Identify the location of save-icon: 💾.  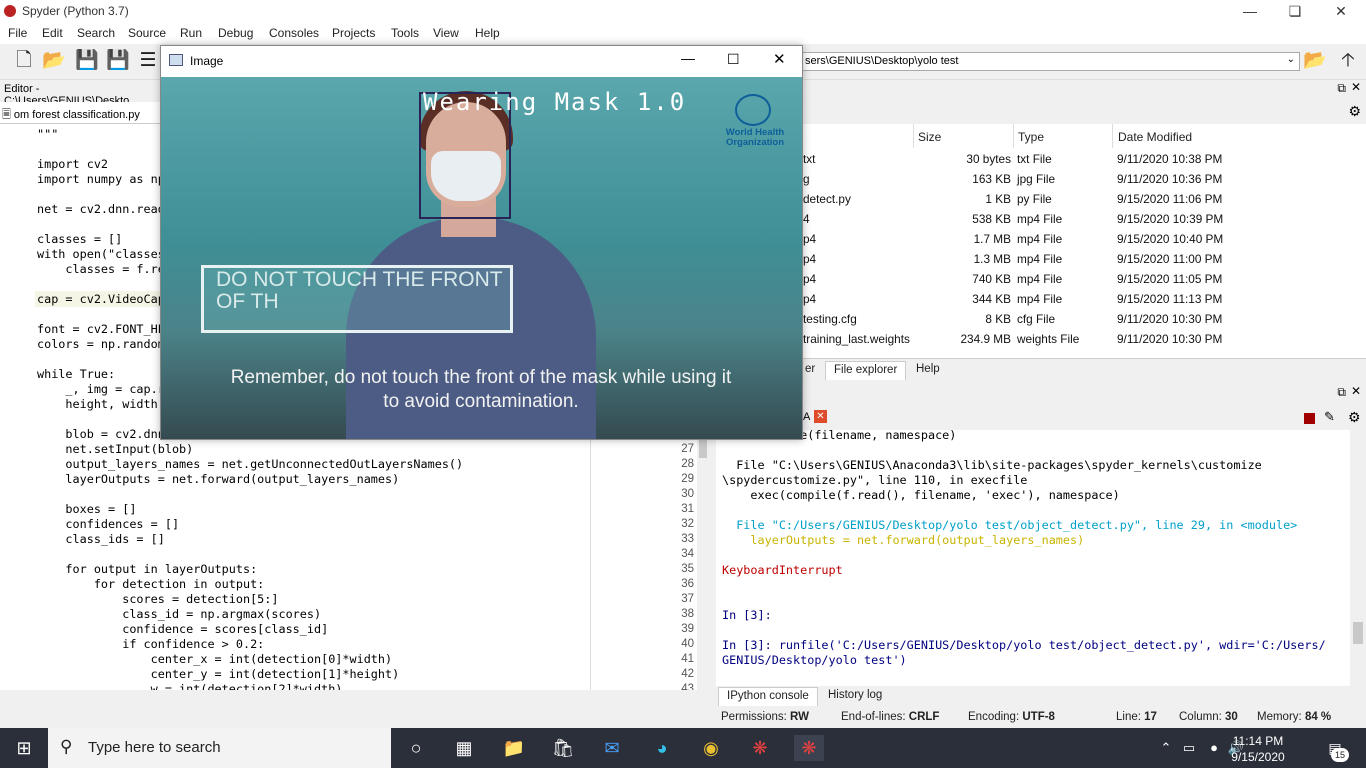
(87, 61).